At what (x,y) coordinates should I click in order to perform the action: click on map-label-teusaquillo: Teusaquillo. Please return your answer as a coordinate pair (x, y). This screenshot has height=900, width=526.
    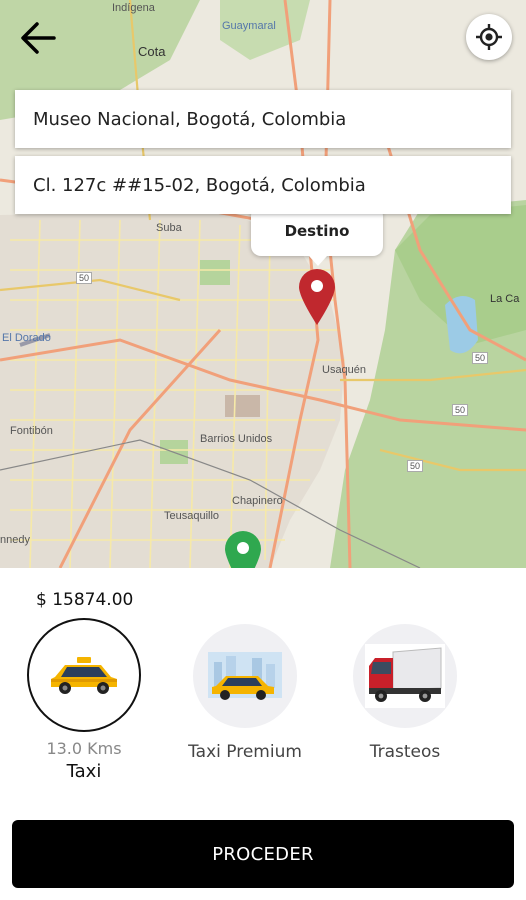
    Looking at the image, I should click on (192, 516).